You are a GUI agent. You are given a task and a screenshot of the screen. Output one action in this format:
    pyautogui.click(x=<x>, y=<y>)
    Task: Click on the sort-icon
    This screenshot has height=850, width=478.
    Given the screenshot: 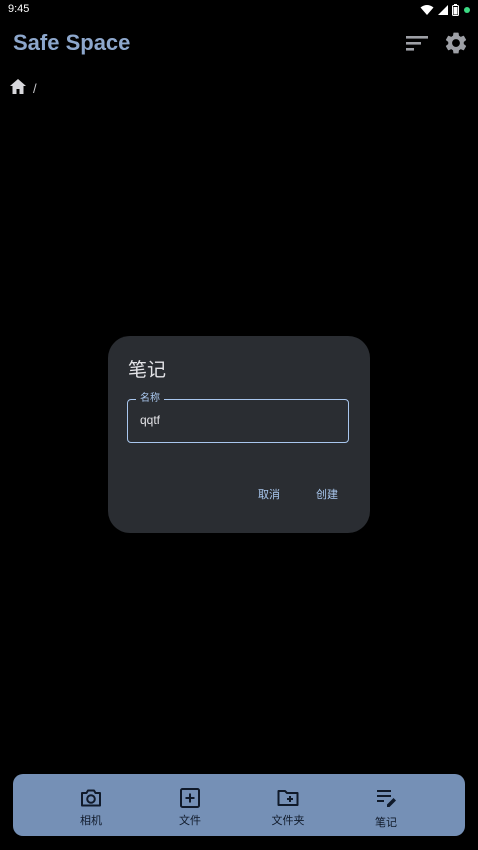 What is the action you would take?
    pyautogui.click(x=417, y=45)
    